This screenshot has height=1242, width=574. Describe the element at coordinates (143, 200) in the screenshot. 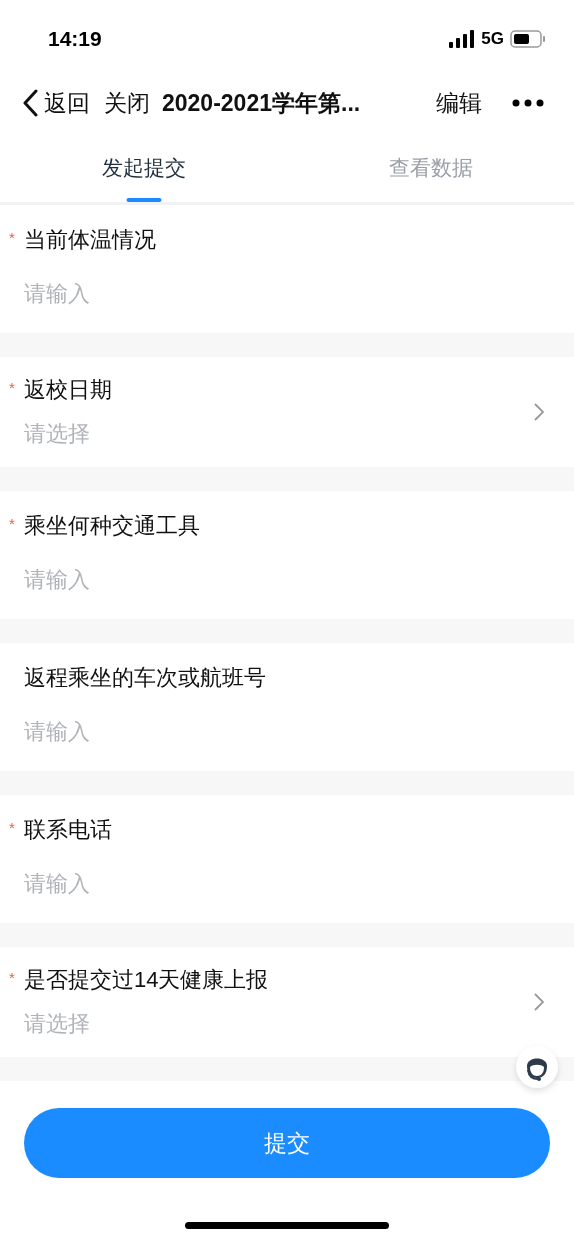

I see `tab-indicator` at that location.